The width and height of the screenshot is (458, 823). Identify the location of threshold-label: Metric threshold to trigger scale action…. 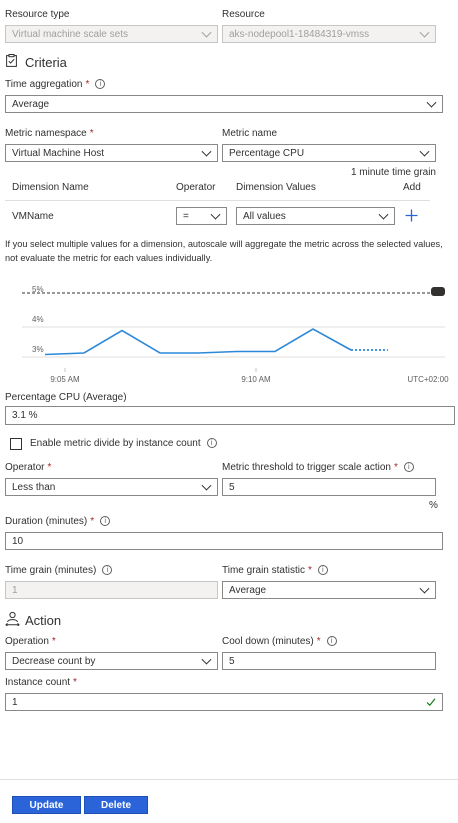
(318, 467).